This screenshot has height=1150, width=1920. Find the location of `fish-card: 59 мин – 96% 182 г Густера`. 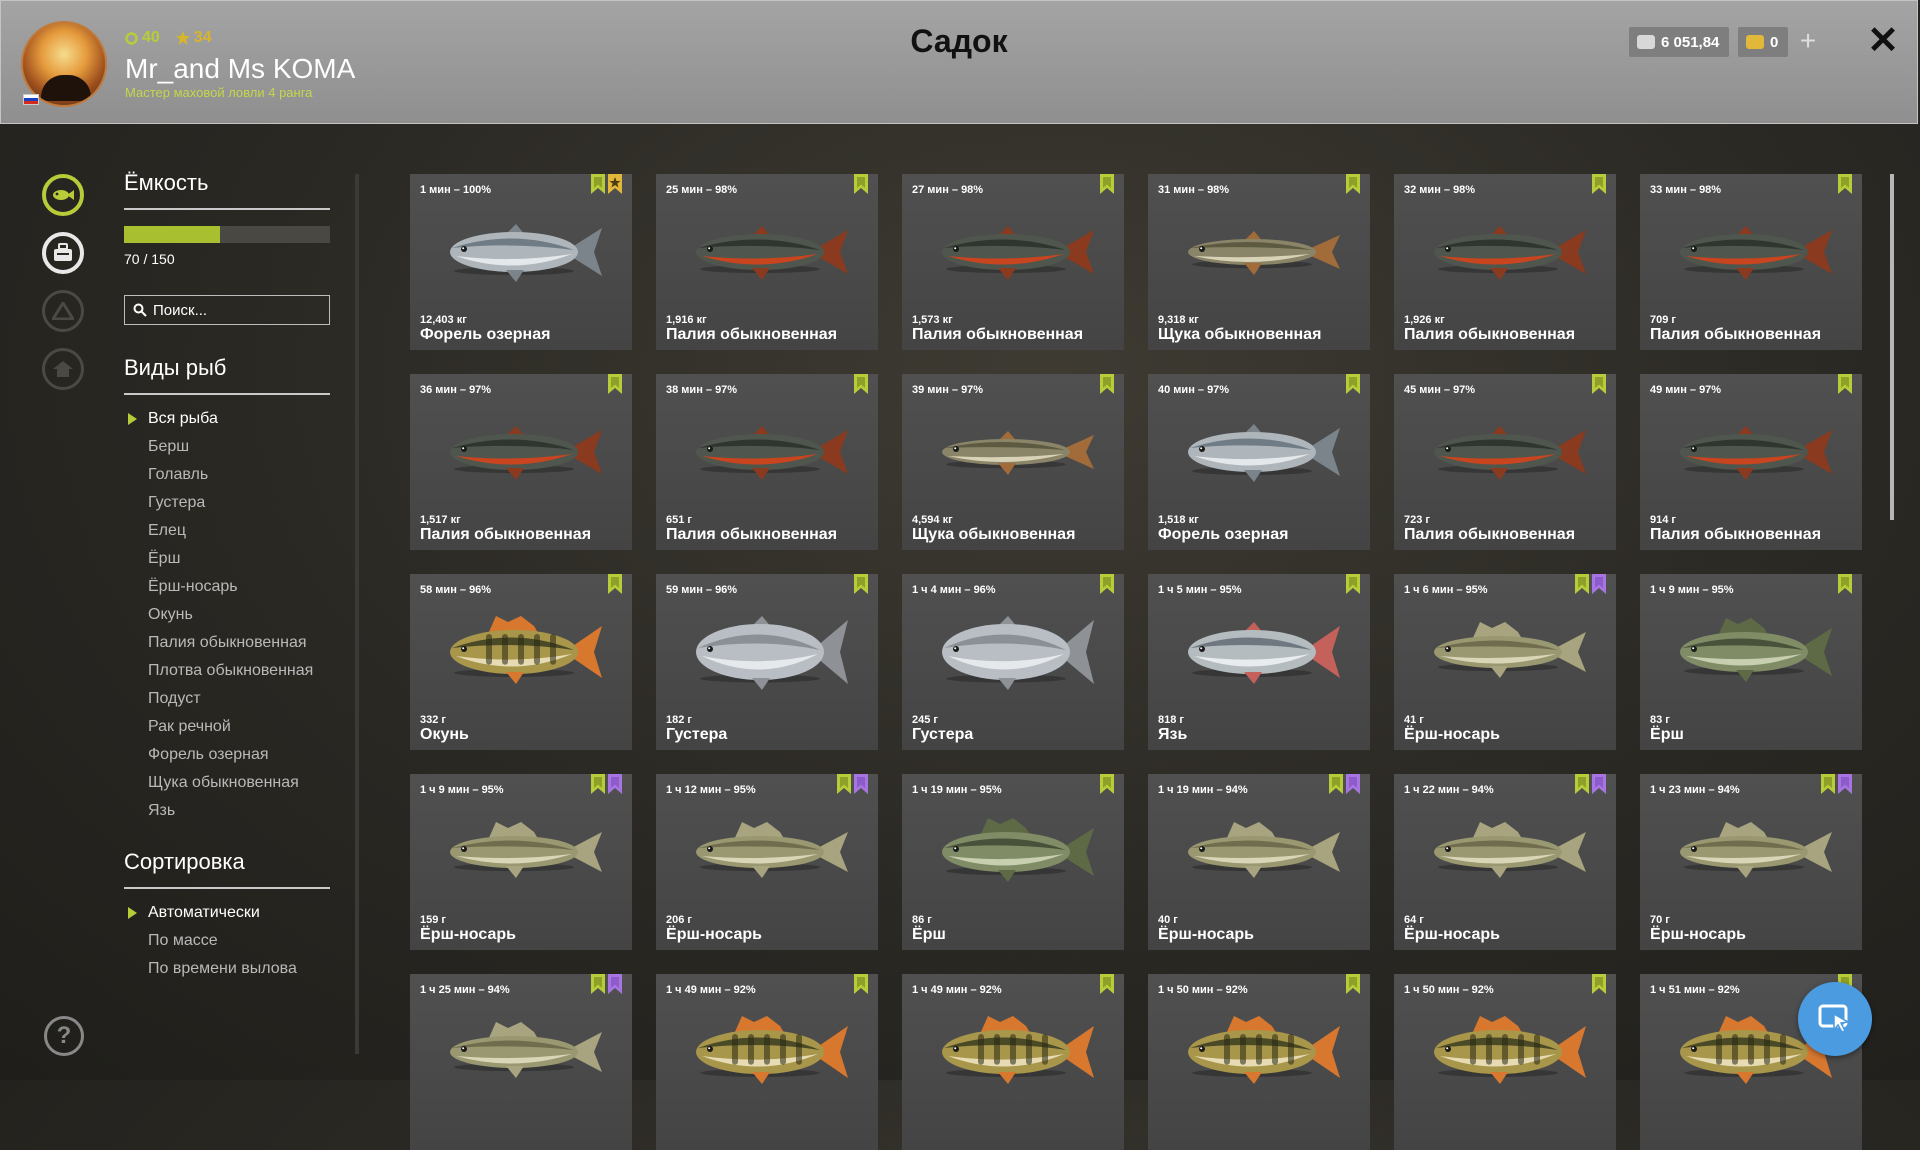

fish-card: 59 мин – 96% 182 г Густера is located at coordinates (767, 662).